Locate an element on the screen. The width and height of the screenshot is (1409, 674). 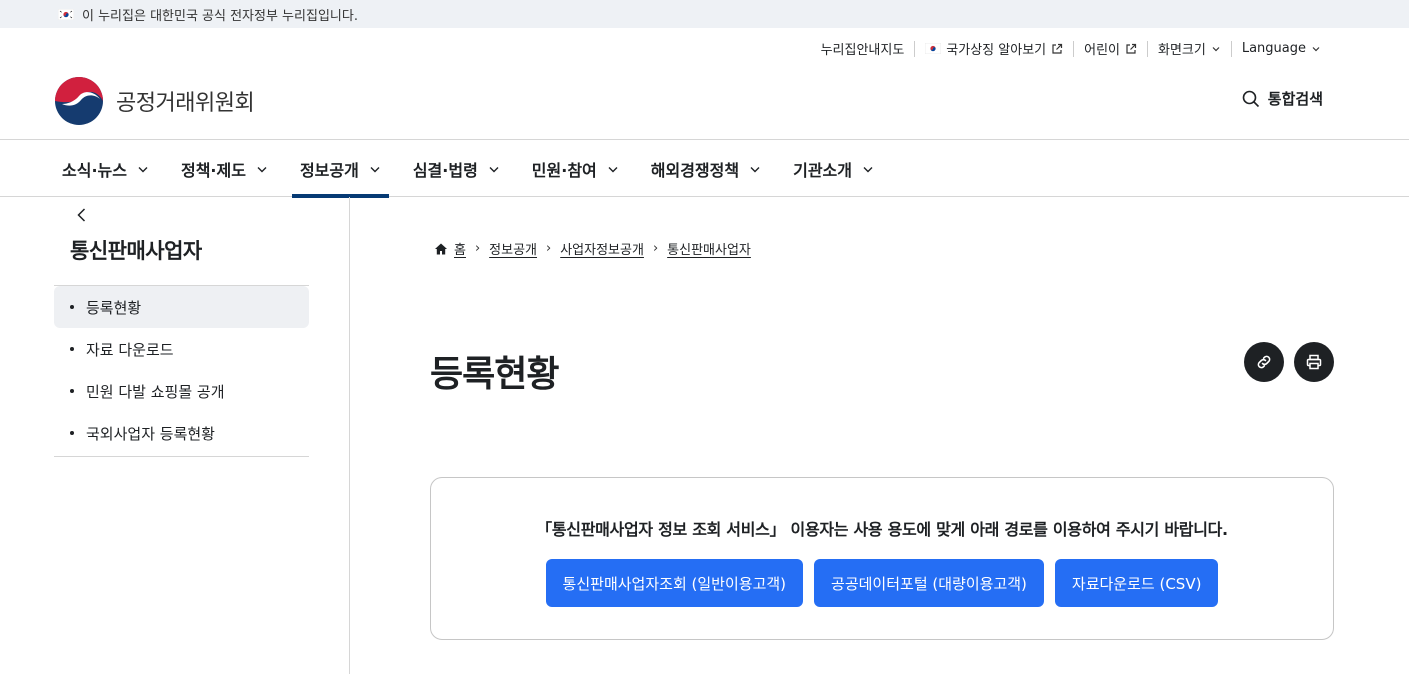
page-tools is located at coordinates (1289, 362).